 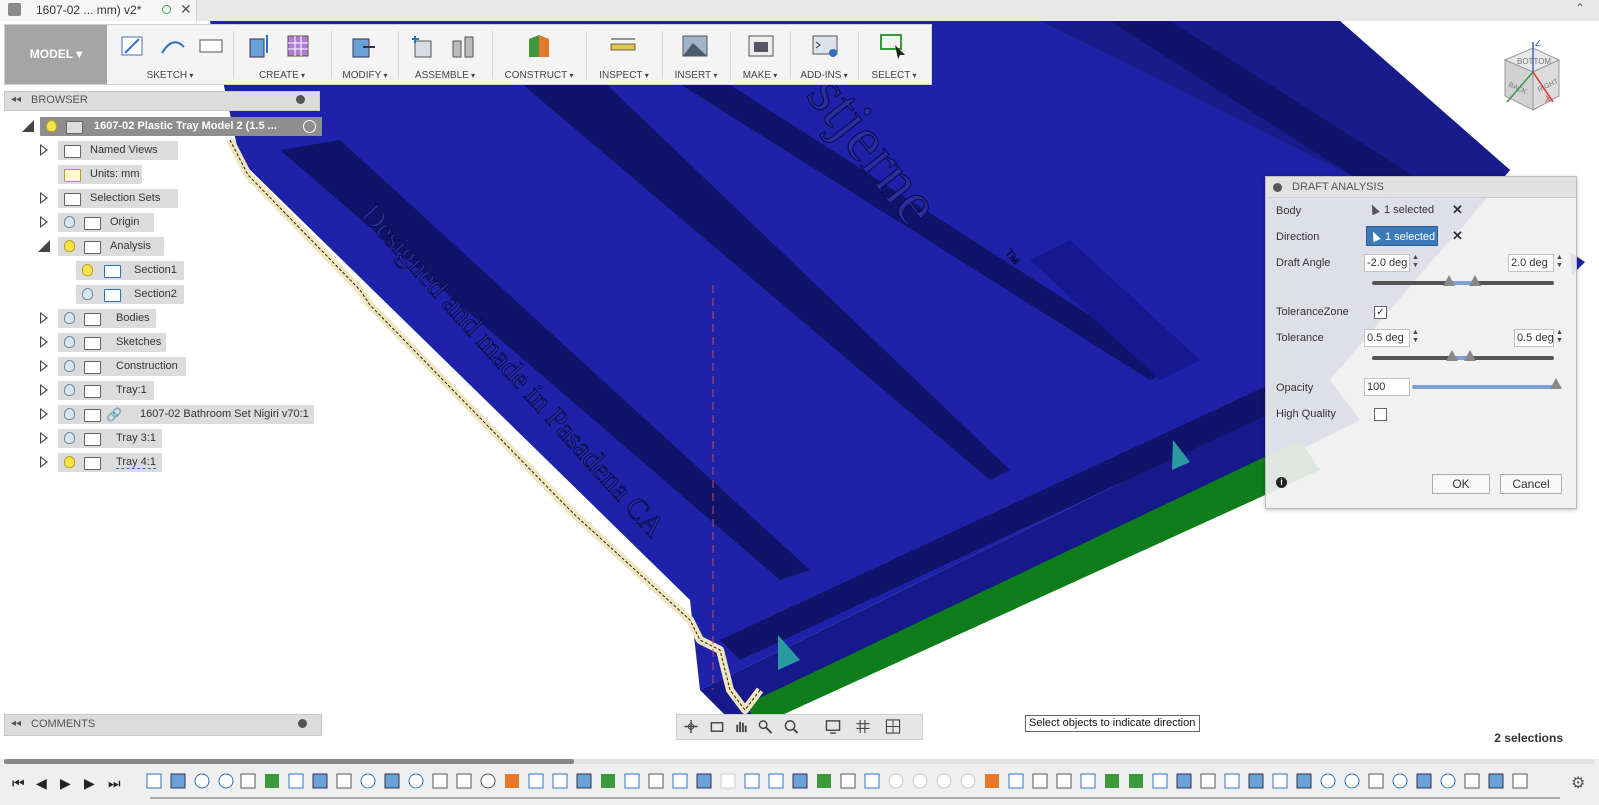 I want to click on toolbar-group-sketch: SKETCH, so click(x=170, y=54).